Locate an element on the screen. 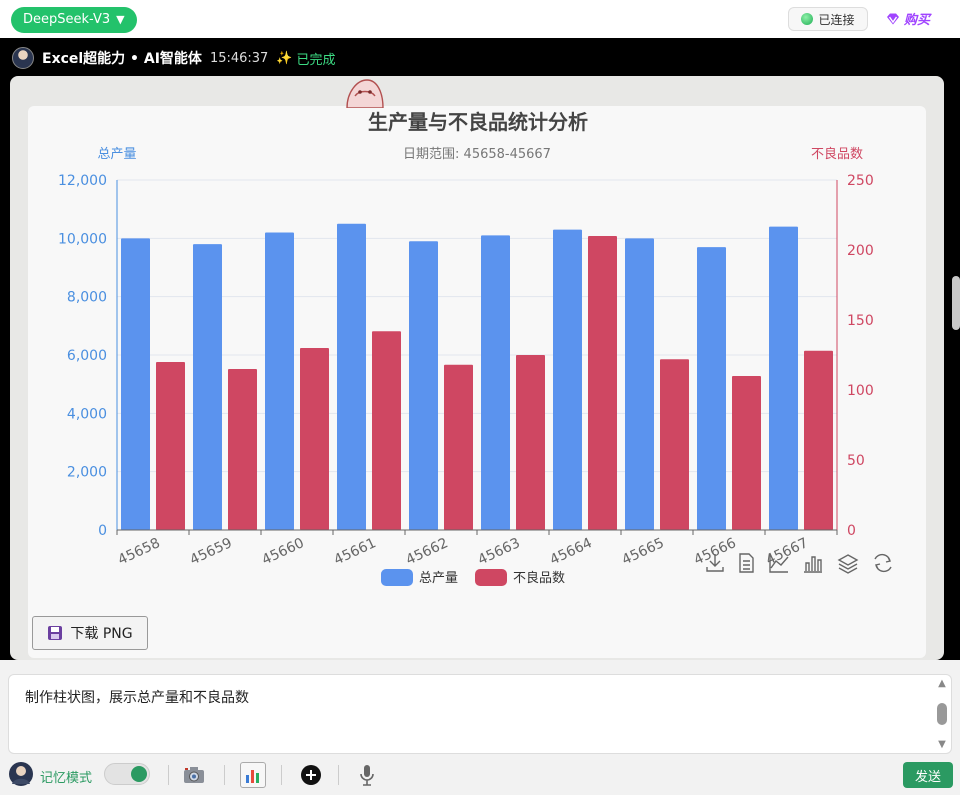 The height and width of the screenshot is (795, 960). memory-mode-toggle is located at coordinates (127, 774).